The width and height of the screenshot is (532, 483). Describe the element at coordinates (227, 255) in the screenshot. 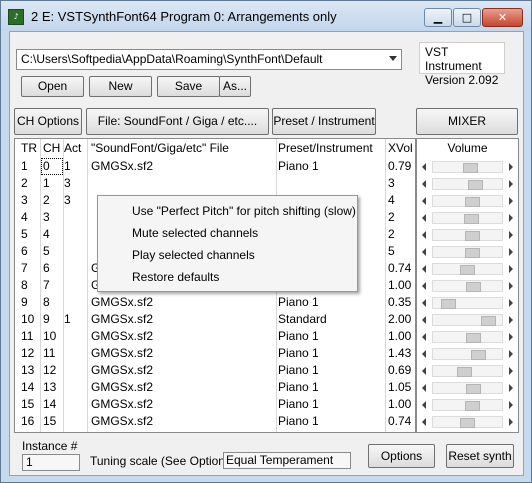

I see `menu-item-play: Play selected channels` at that location.